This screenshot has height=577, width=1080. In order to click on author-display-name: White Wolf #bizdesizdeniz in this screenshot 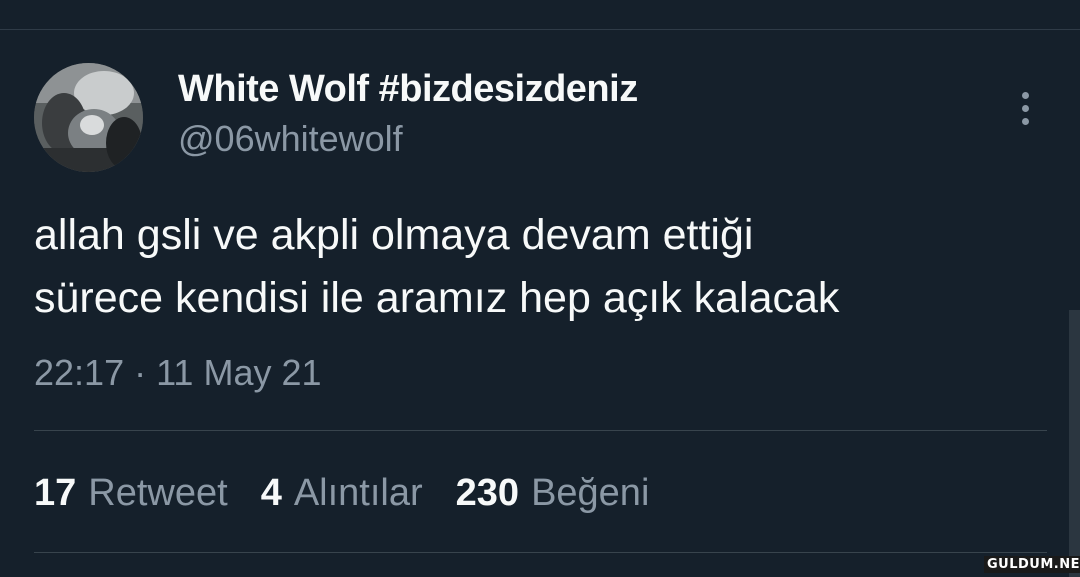, I will do `click(408, 89)`.